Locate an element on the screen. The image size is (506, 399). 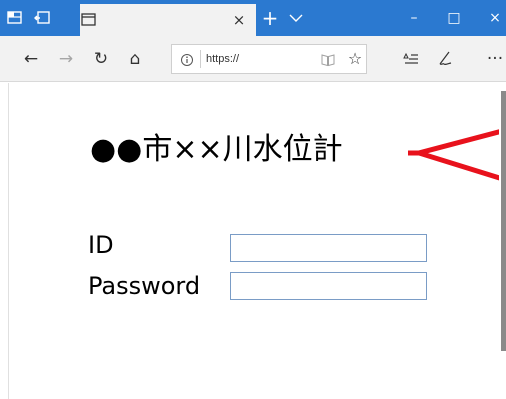
address-text: https:// is located at coordinates (222, 59).